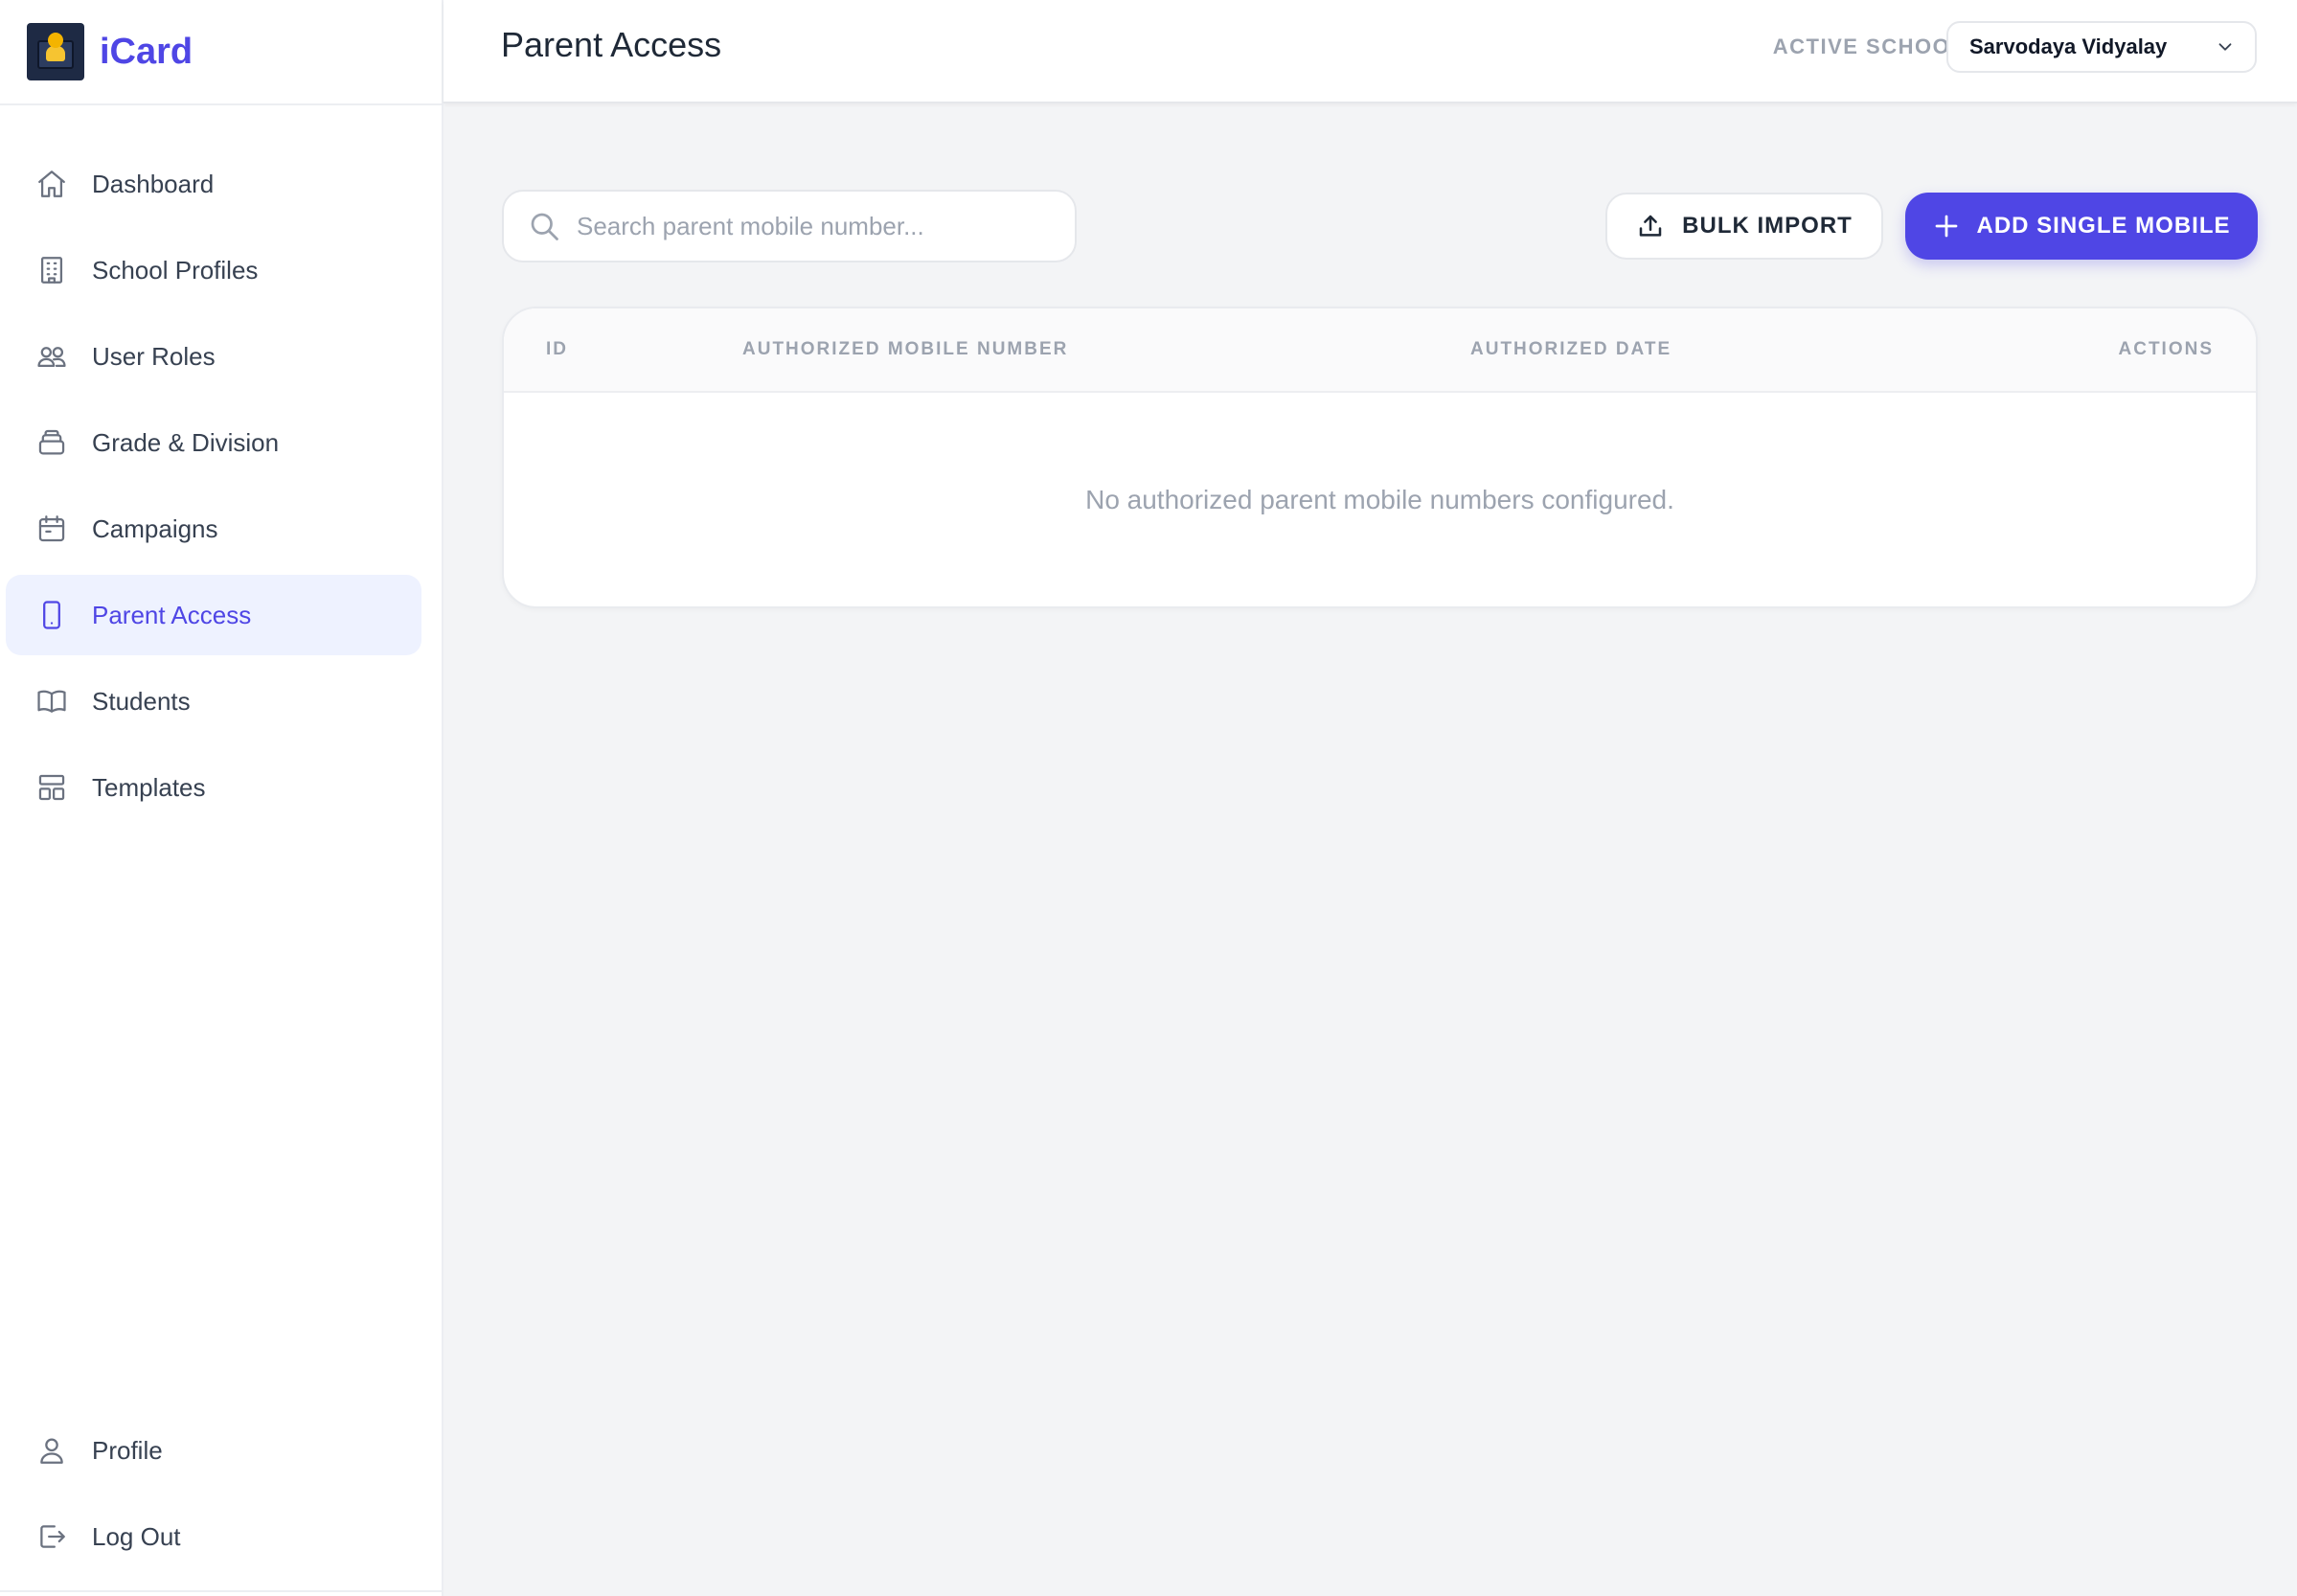 Image resolution: width=2297 pixels, height=1596 pixels. I want to click on column-header-id: ID, so click(557, 349).